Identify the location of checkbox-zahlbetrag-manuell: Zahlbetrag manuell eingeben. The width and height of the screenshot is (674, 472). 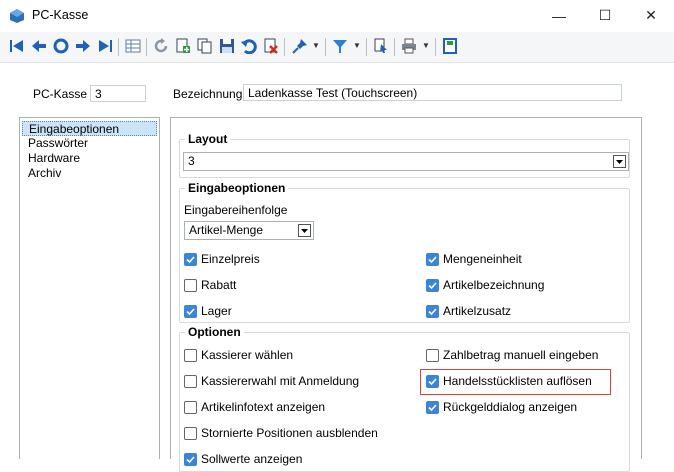
(512, 355).